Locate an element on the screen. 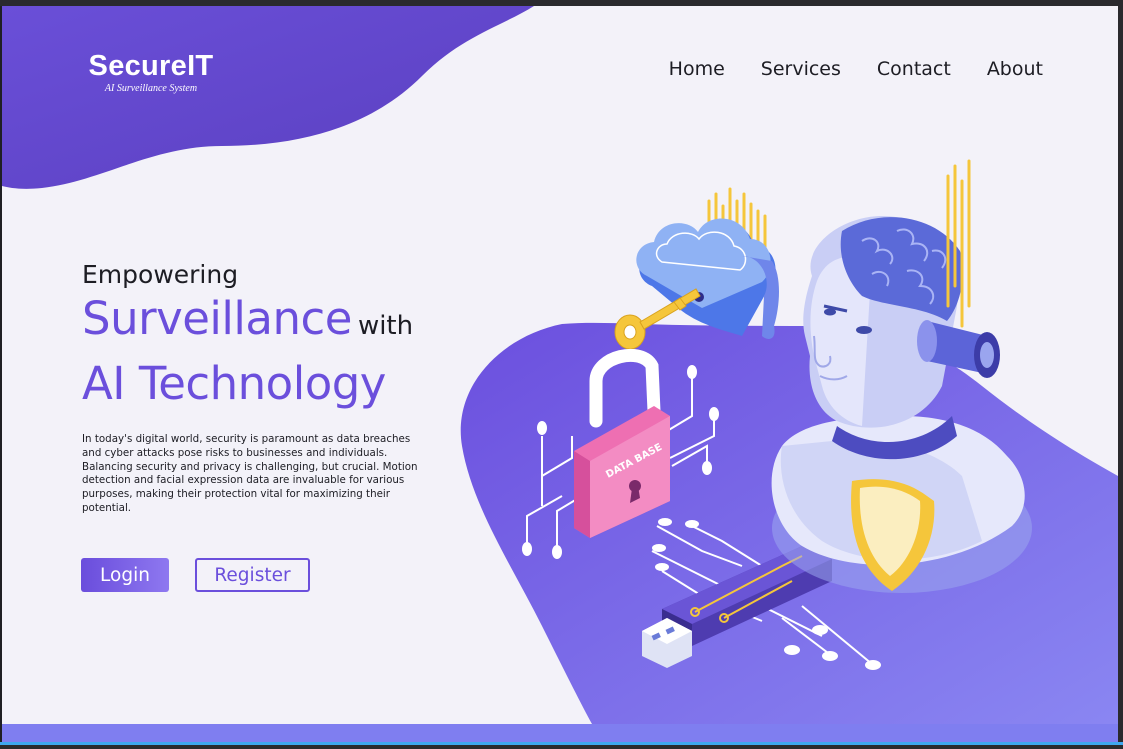 The height and width of the screenshot is (749, 1123). window-right-edge is located at coordinates (1120, 377).